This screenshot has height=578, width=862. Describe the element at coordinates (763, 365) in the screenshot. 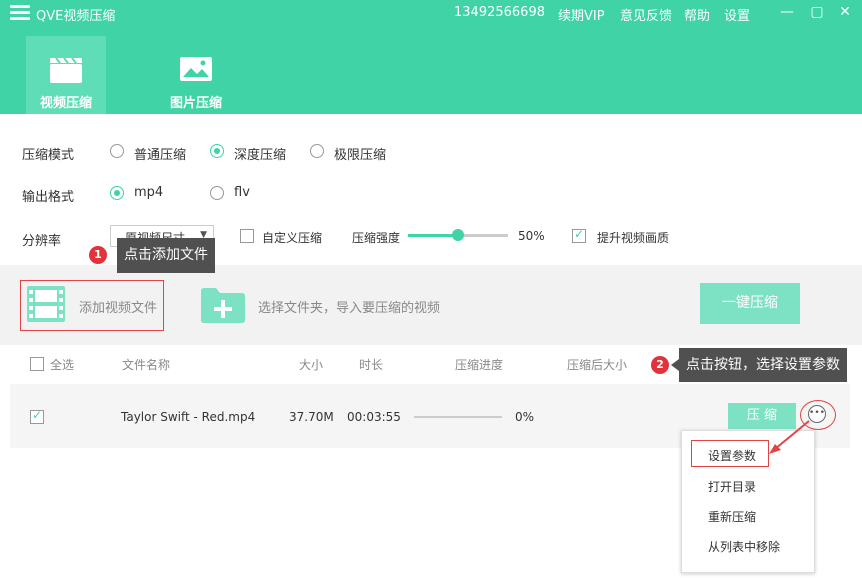

I see `tooltip-set-params: 点击按钮，选择设置参数` at that location.